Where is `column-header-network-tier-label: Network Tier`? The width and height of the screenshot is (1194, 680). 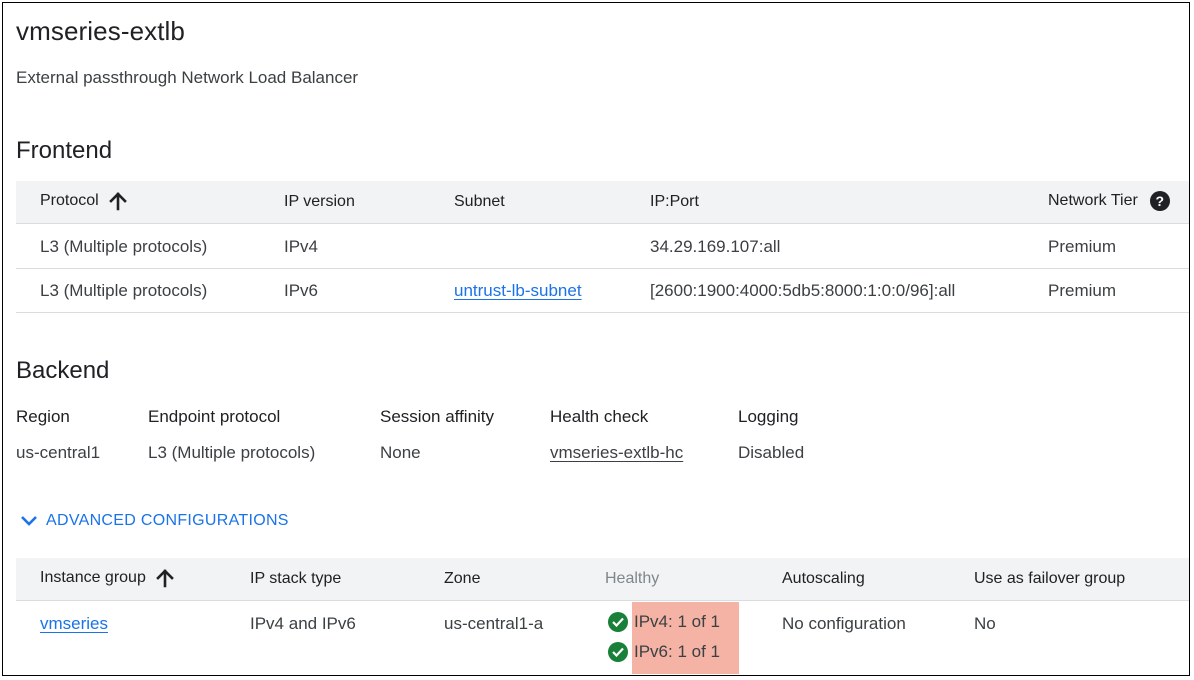
column-header-network-tier-label: Network Tier is located at coordinates (1093, 200).